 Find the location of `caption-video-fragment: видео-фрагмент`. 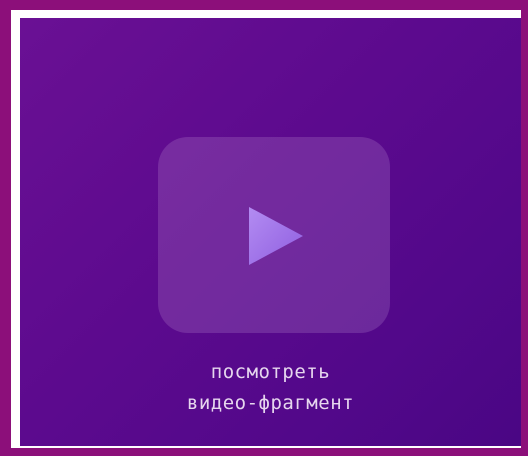

caption-video-fragment: видео-фрагмент is located at coordinates (270, 403).